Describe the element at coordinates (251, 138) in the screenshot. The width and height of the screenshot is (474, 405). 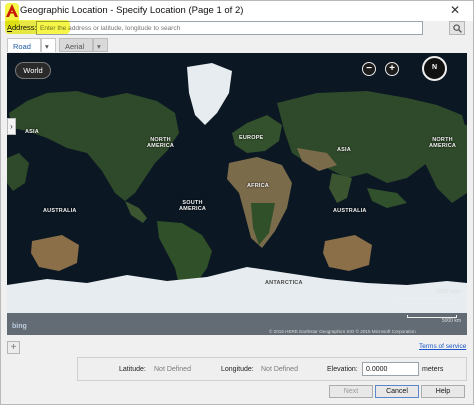
I see `map-label-europe: EUROPE` at that location.